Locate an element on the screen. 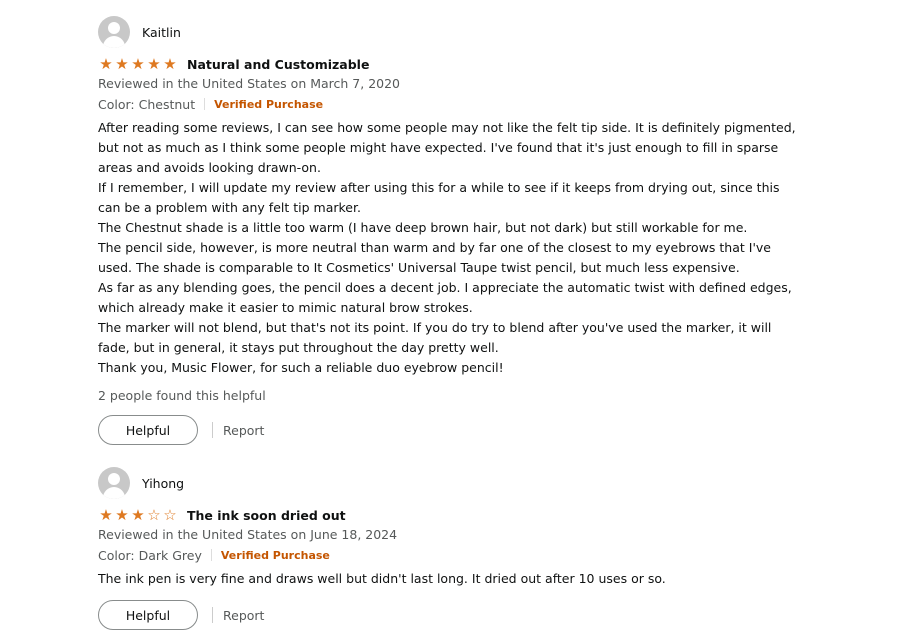 The image size is (897, 640). helpful-count: 2 people found this helpful is located at coordinates (182, 395).